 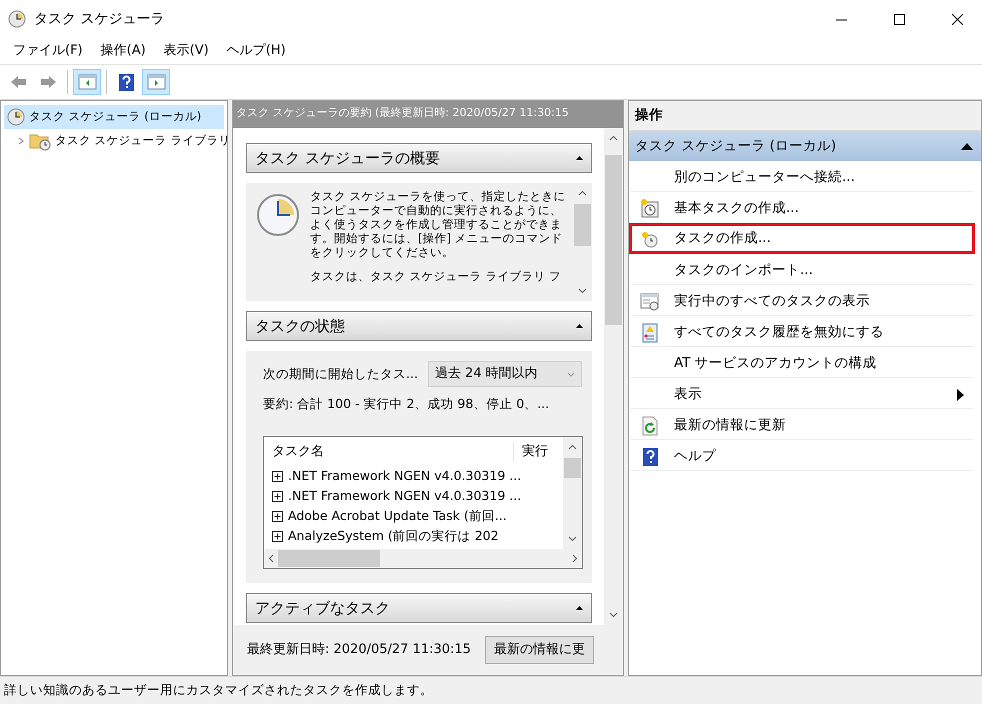 What do you see at coordinates (322, 608) in the screenshot?
I see `section-title: アクティブなタスク` at bounding box center [322, 608].